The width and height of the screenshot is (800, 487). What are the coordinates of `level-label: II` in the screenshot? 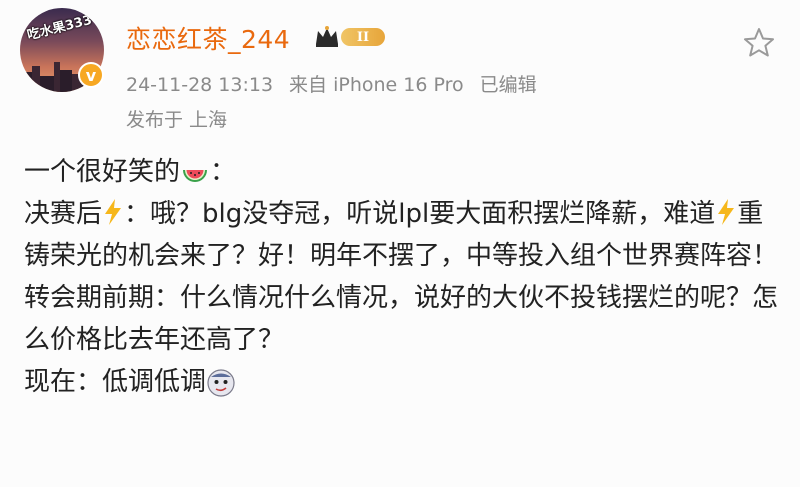 It's located at (363, 37).